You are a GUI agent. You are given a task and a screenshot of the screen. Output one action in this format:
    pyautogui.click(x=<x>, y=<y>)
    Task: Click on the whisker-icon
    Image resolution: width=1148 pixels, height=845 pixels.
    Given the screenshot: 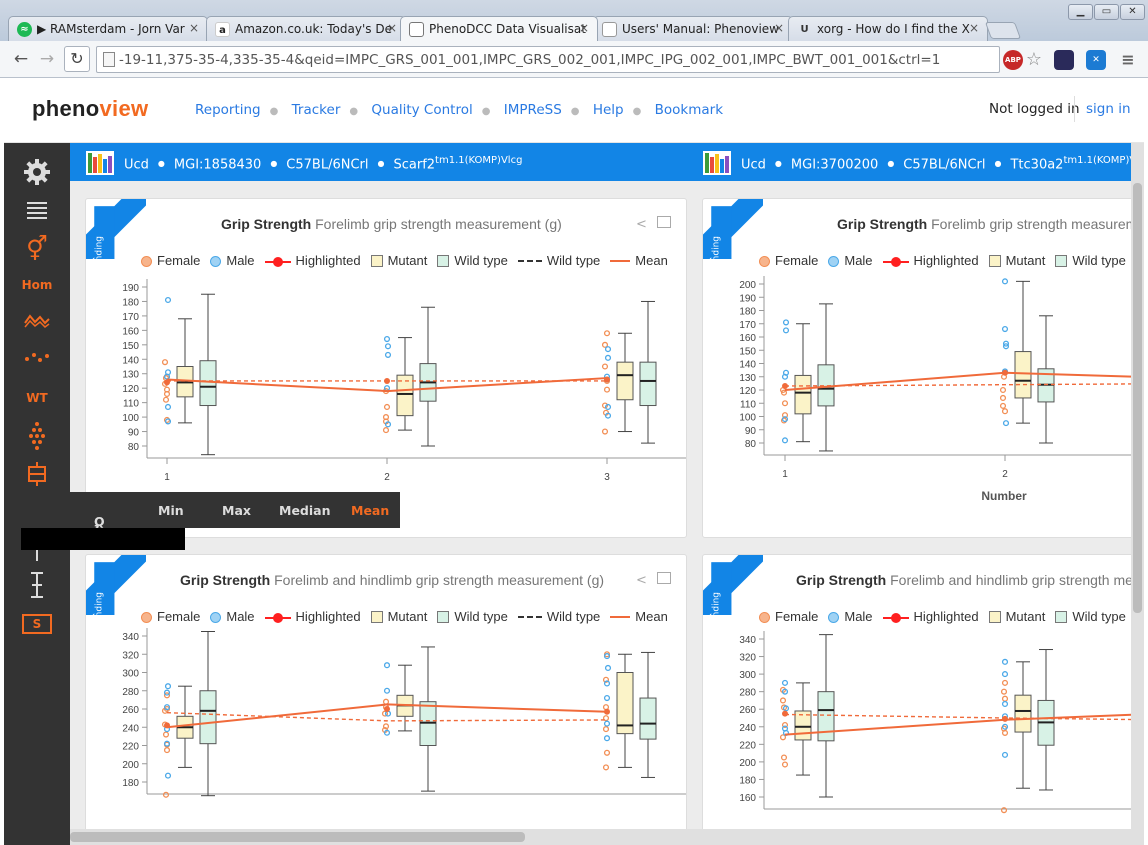 What is the action you would take?
    pyautogui.click(x=37, y=556)
    